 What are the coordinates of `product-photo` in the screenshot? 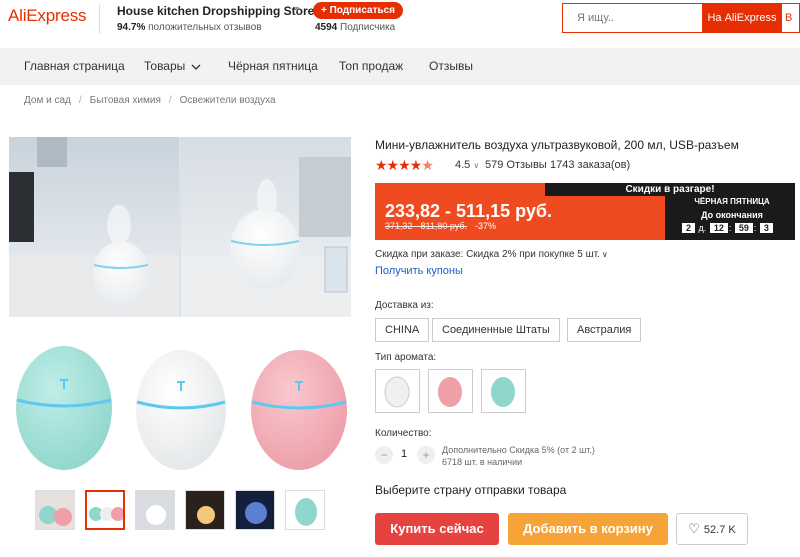 It's located at (180, 227).